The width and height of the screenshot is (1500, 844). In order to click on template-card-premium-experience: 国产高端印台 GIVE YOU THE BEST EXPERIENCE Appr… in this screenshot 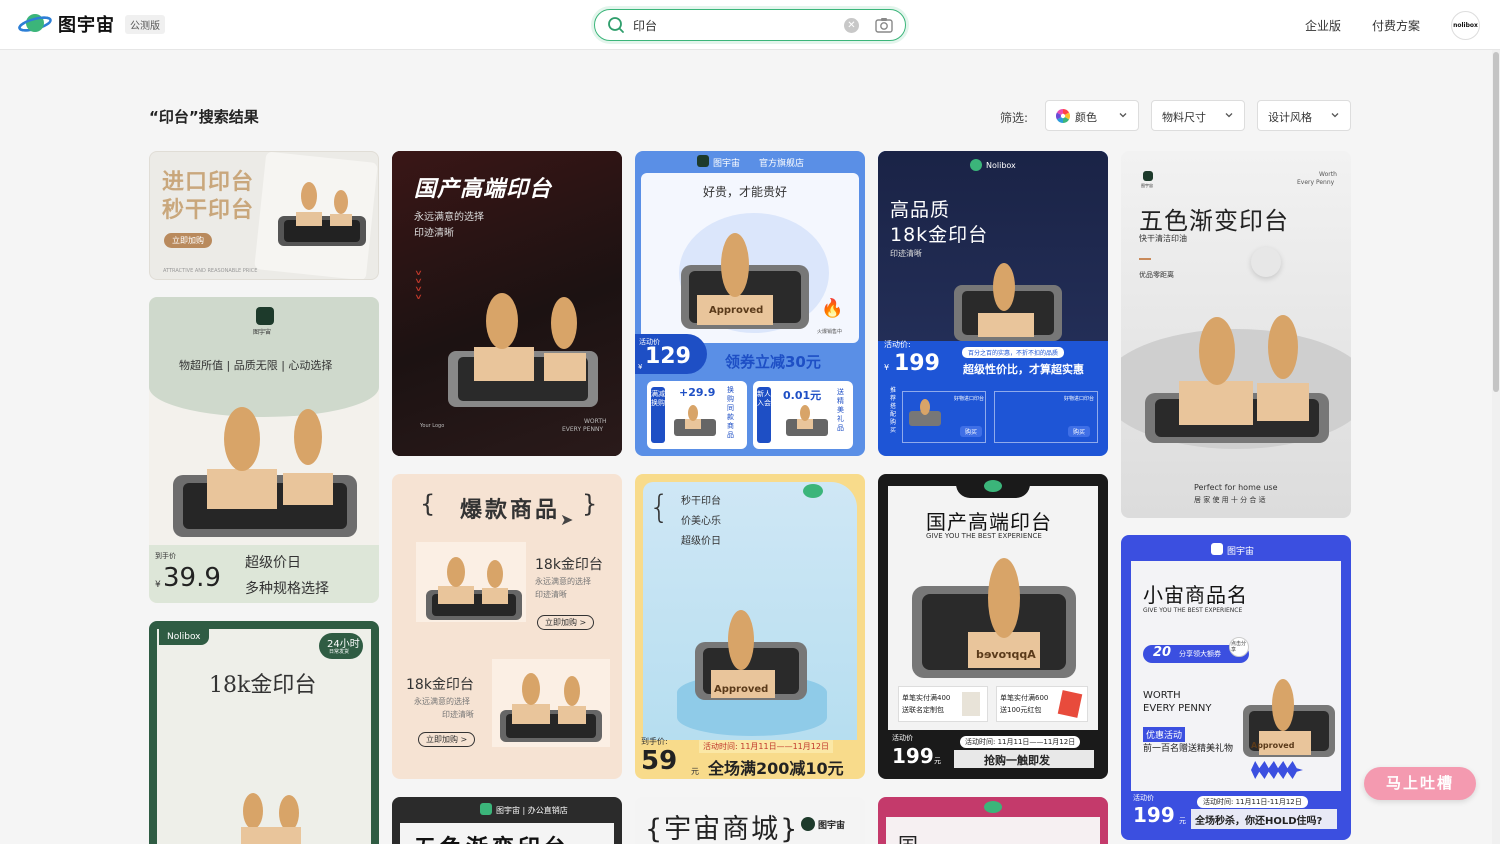, I will do `click(993, 626)`.